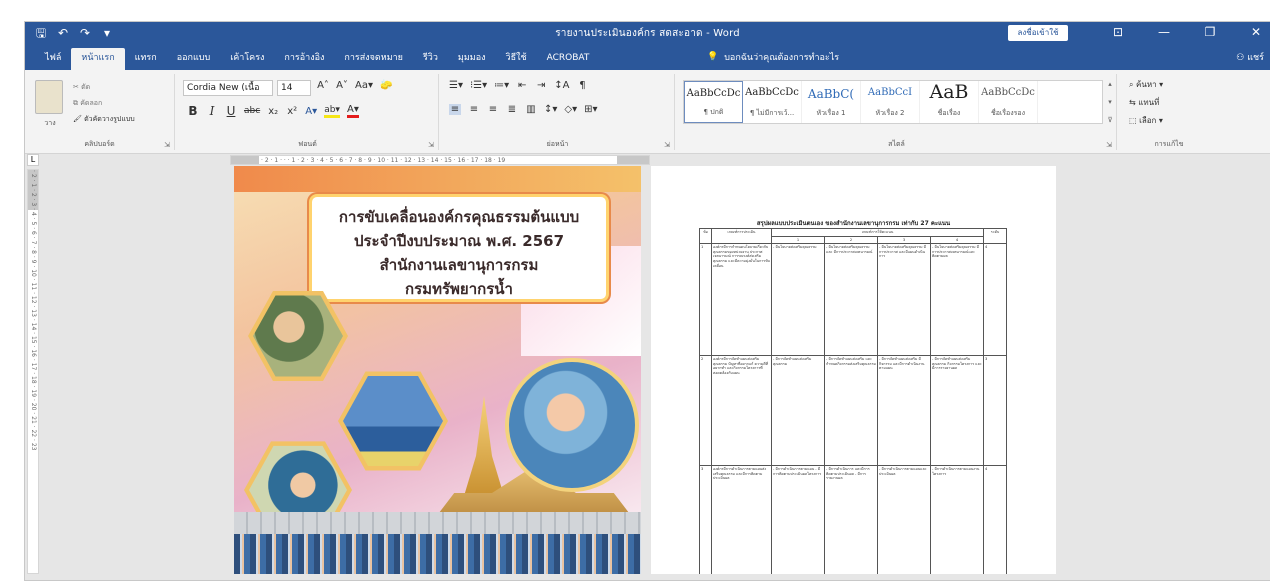 This screenshot has width=1270, height=587. Describe the element at coordinates (212, 111) in the screenshot. I see `italic-button: I` at that location.